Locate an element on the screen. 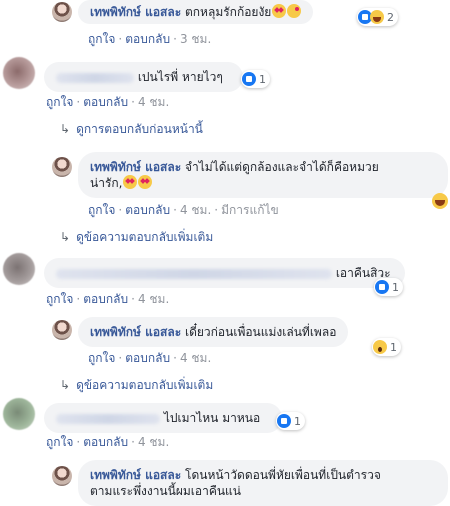 Image resolution: width=450 pixels, height=506 pixels. comment-text: เดี๋ยวก่อนเพื่อนแม่งเล่นที่เพลอ is located at coordinates (261, 332).